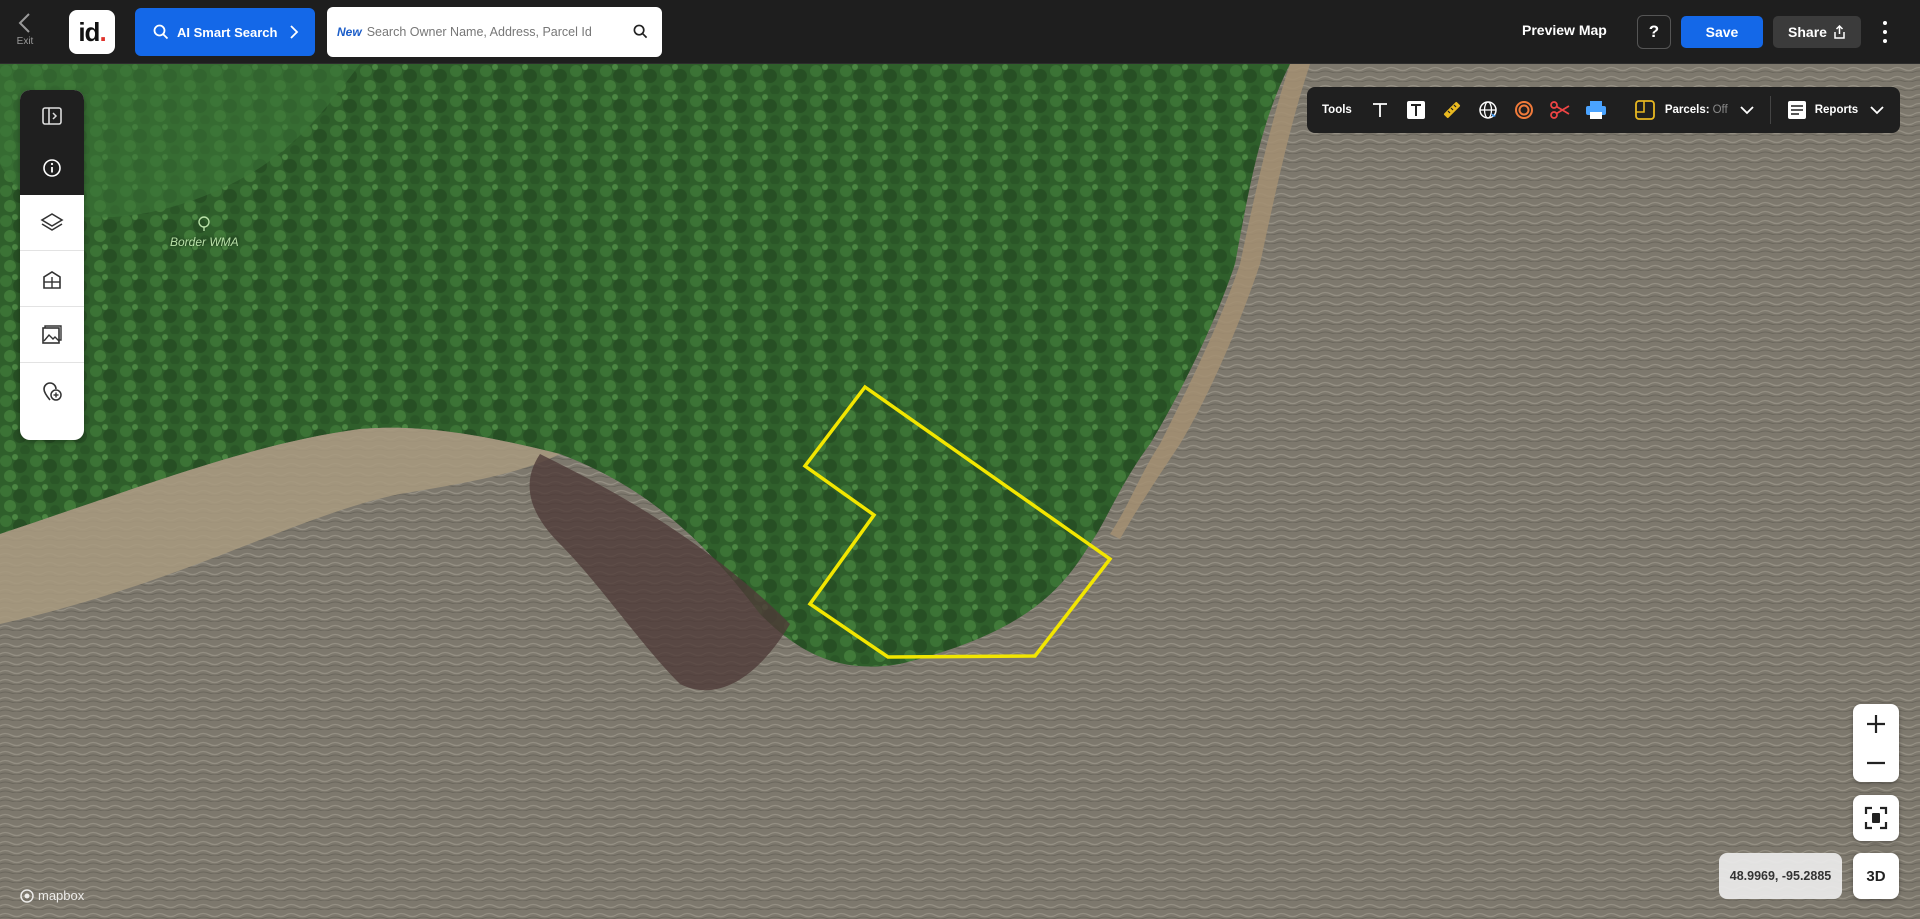  What do you see at coordinates (294, 32) in the screenshot?
I see `chevron-right-icon` at bounding box center [294, 32].